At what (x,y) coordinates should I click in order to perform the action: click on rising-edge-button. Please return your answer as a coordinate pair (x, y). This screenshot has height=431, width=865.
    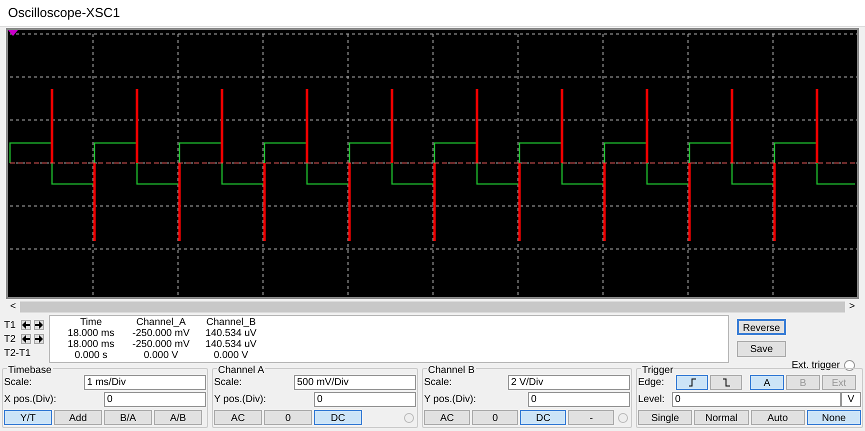
    Looking at the image, I should click on (692, 382).